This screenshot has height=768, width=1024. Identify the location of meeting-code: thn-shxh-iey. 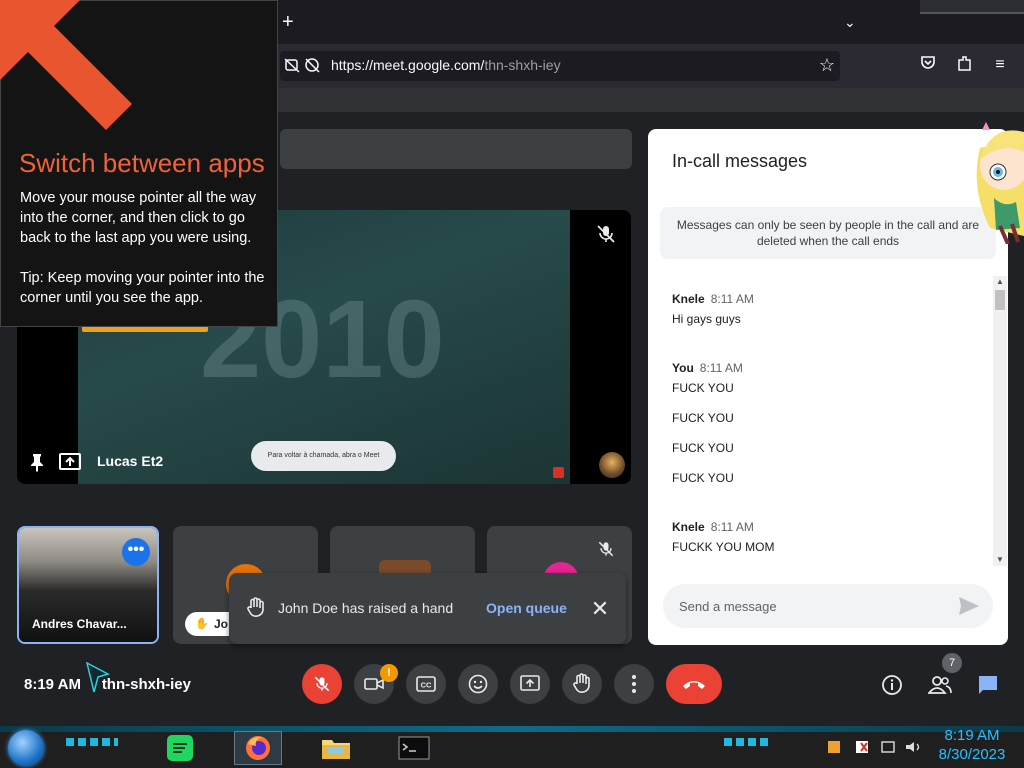
(146, 684).